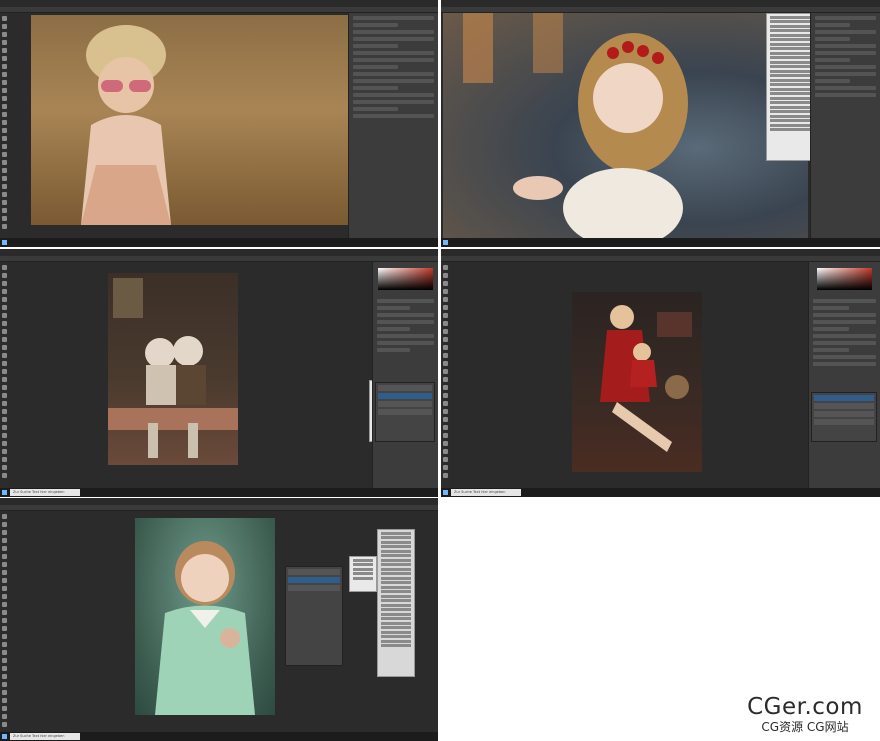  I want to click on watermark-sub-text: CG资源 CG网站, so click(805, 727).